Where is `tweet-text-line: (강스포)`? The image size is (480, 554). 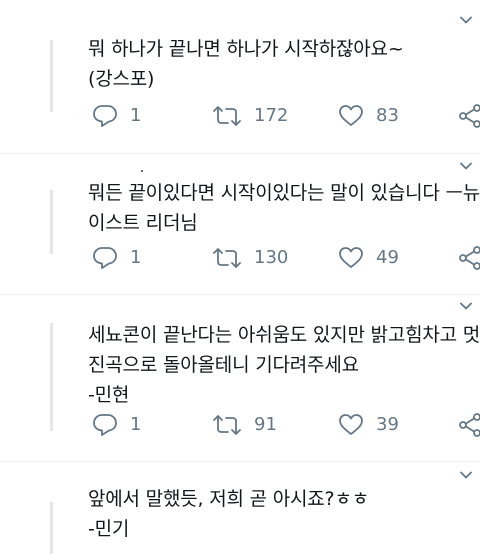
tweet-text-line: (강스포) is located at coordinates (121, 79).